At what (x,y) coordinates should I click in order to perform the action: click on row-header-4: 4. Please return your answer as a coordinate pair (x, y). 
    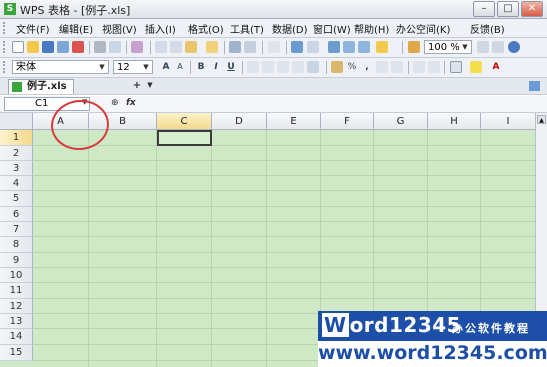
    Looking at the image, I should click on (16, 183).